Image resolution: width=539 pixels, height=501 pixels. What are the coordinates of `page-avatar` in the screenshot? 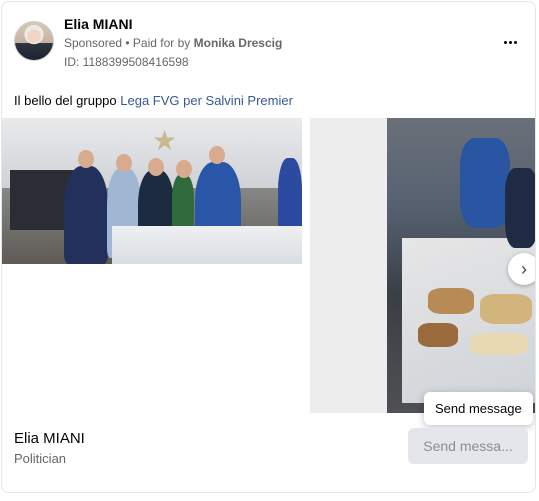 It's located at (34, 41).